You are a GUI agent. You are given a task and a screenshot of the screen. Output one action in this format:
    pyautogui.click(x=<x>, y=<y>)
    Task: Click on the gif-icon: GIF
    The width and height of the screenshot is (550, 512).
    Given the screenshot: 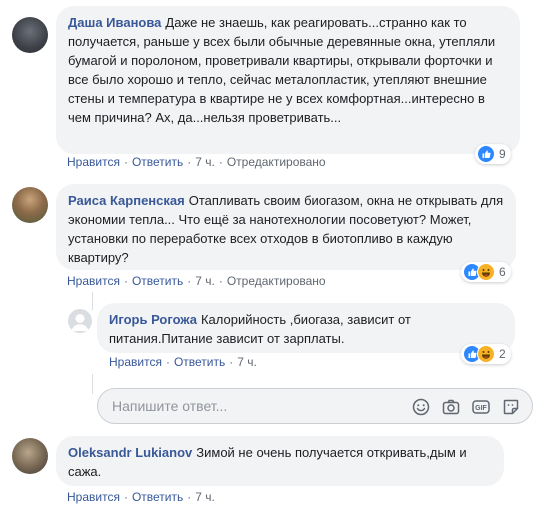 What is the action you would take?
    pyautogui.click(x=481, y=407)
    